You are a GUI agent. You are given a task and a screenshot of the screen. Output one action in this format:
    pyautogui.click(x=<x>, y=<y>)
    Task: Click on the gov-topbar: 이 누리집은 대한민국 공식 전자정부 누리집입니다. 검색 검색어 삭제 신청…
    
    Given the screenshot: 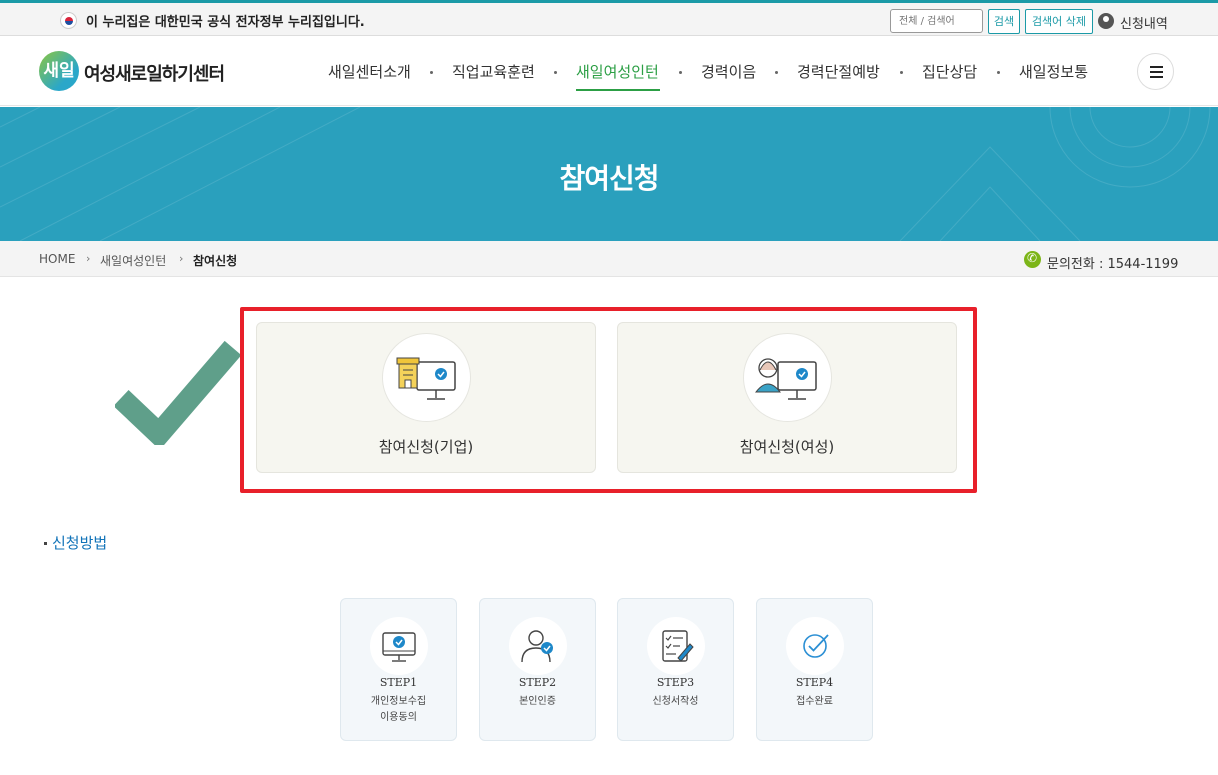 What is the action you would take?
    pyautogui.click(x=609, y=18)
    